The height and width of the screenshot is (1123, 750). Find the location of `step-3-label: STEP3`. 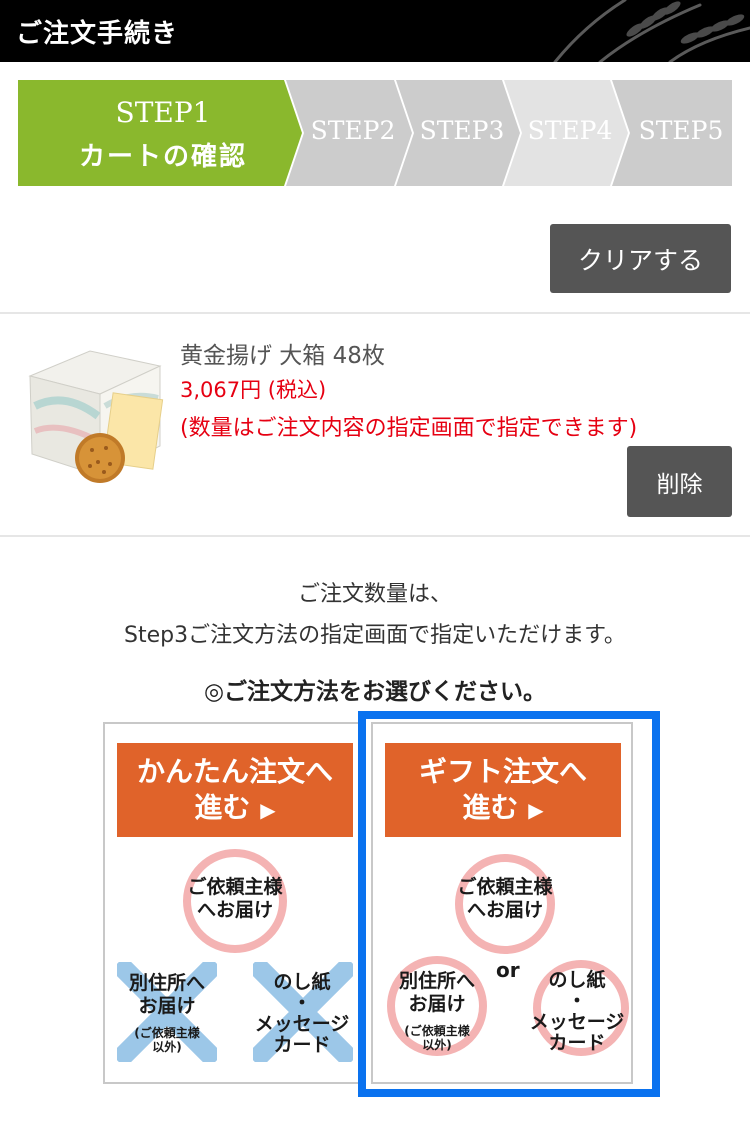

step-3-label: STEP3 is located at coordinates (462, 130).